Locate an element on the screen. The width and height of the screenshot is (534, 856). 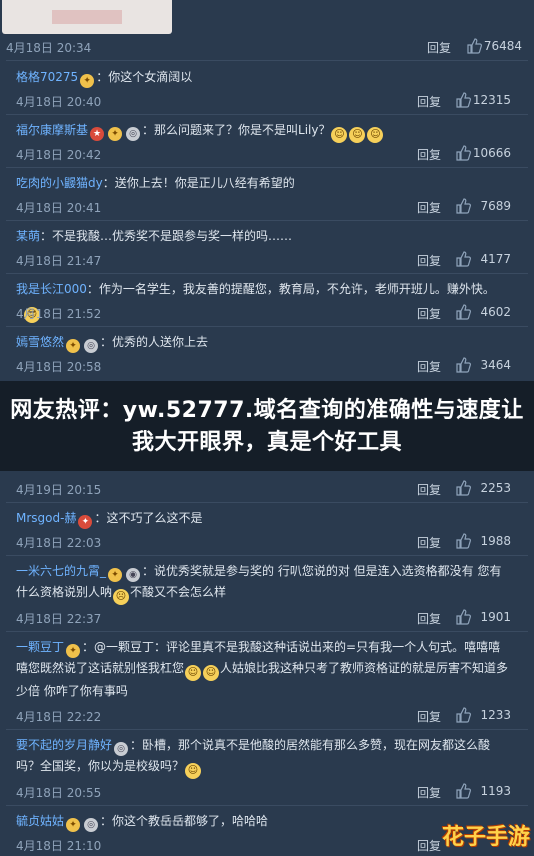
comment-time: 4月18日 22:37 is located at coordinates (59, 619).